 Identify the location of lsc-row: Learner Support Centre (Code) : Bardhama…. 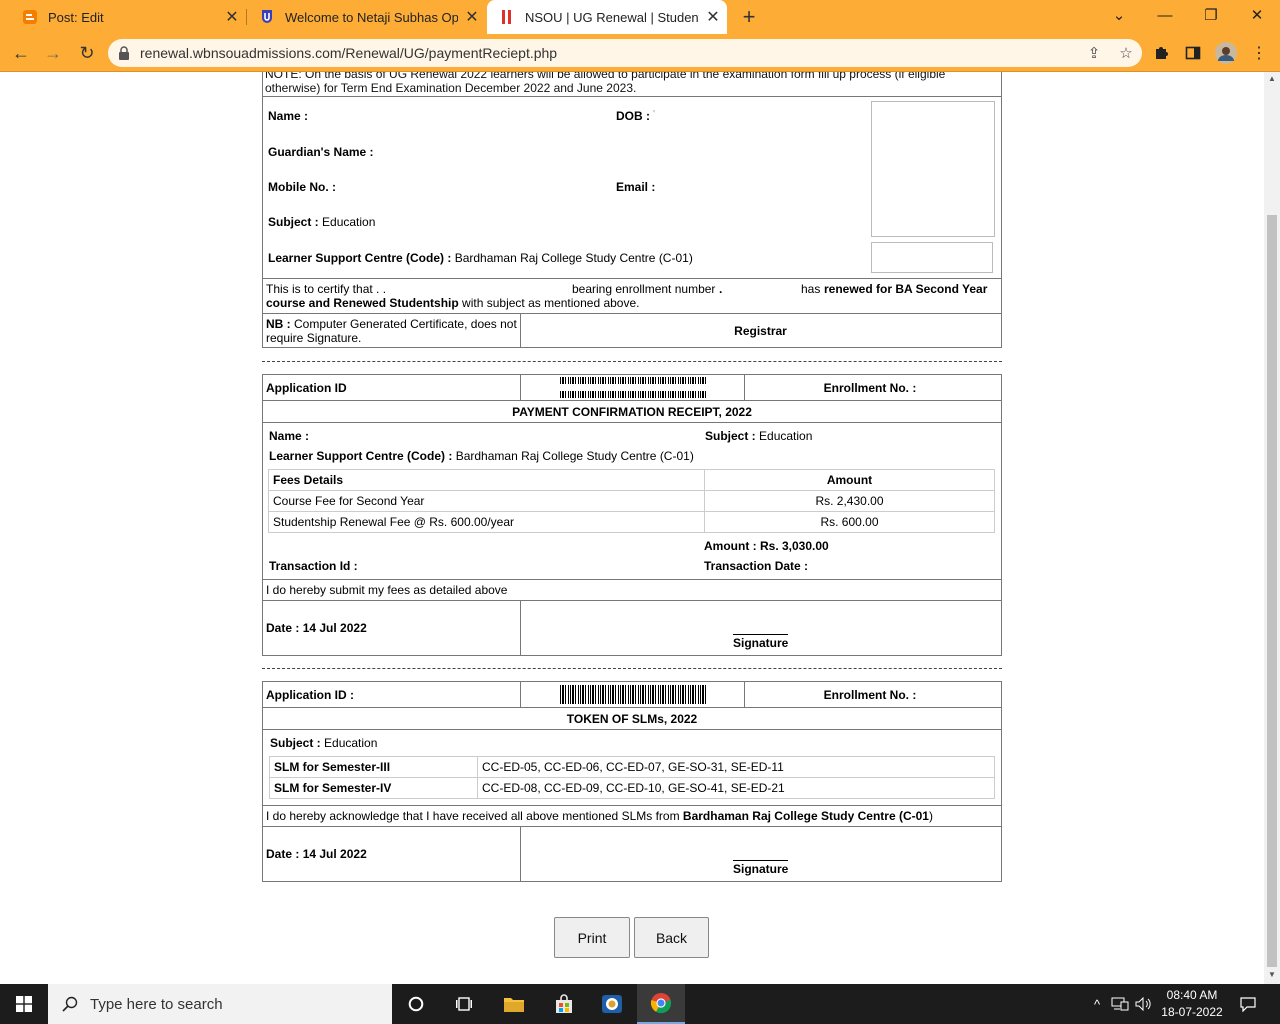
(480, 258).